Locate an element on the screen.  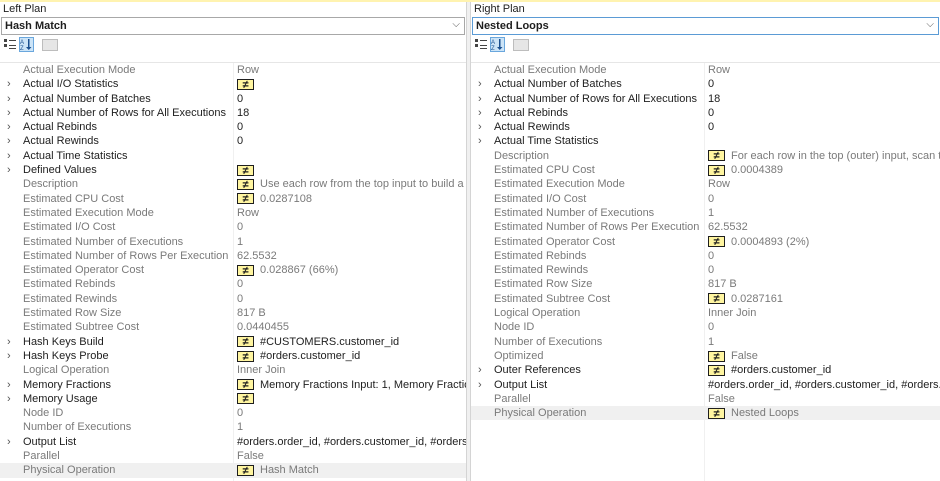
property-row: Physical Operation ≠ Nested Loops is located at coordinates (705, 413).